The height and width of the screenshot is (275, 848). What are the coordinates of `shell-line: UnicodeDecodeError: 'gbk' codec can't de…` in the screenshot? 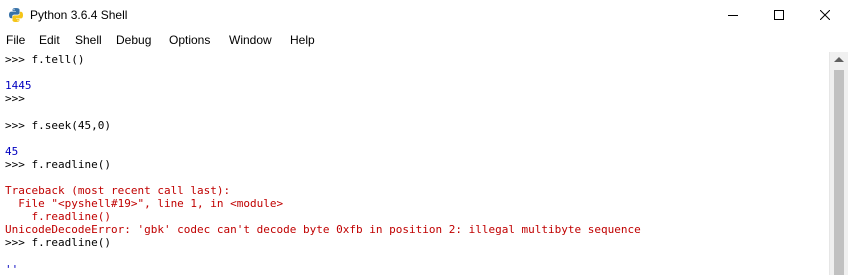 It's located at (323, 229).